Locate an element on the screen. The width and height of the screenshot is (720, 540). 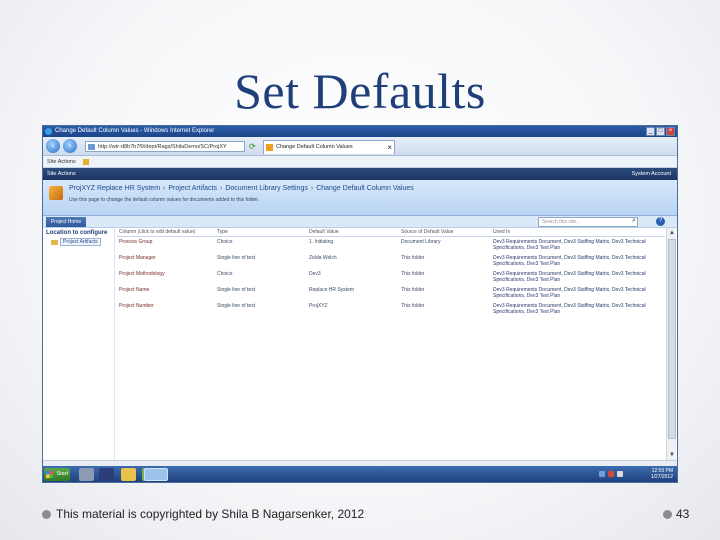
command-bar: Site Actions is located at coordinates (360, 162).